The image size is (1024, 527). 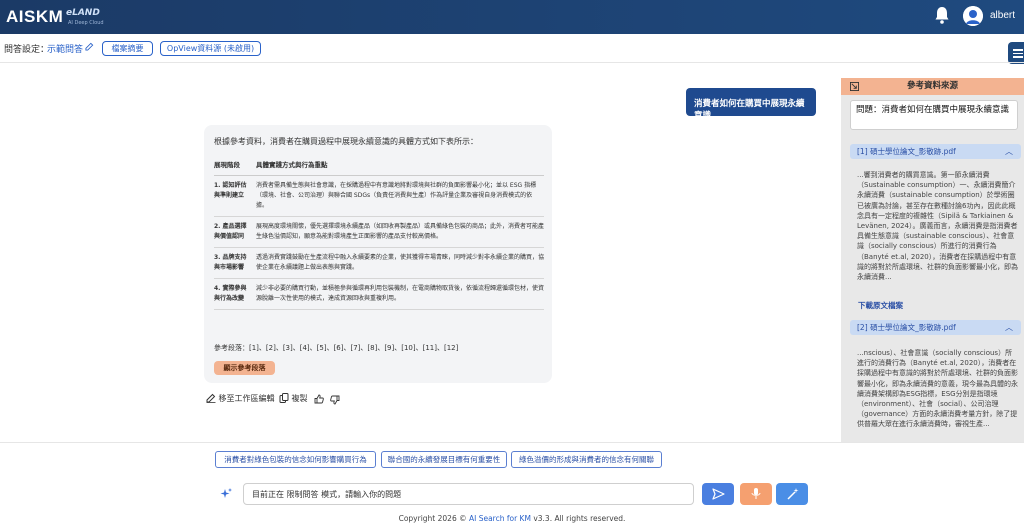 I want to click on panel-header: 參考資料來源, so click(x=932, y=86).